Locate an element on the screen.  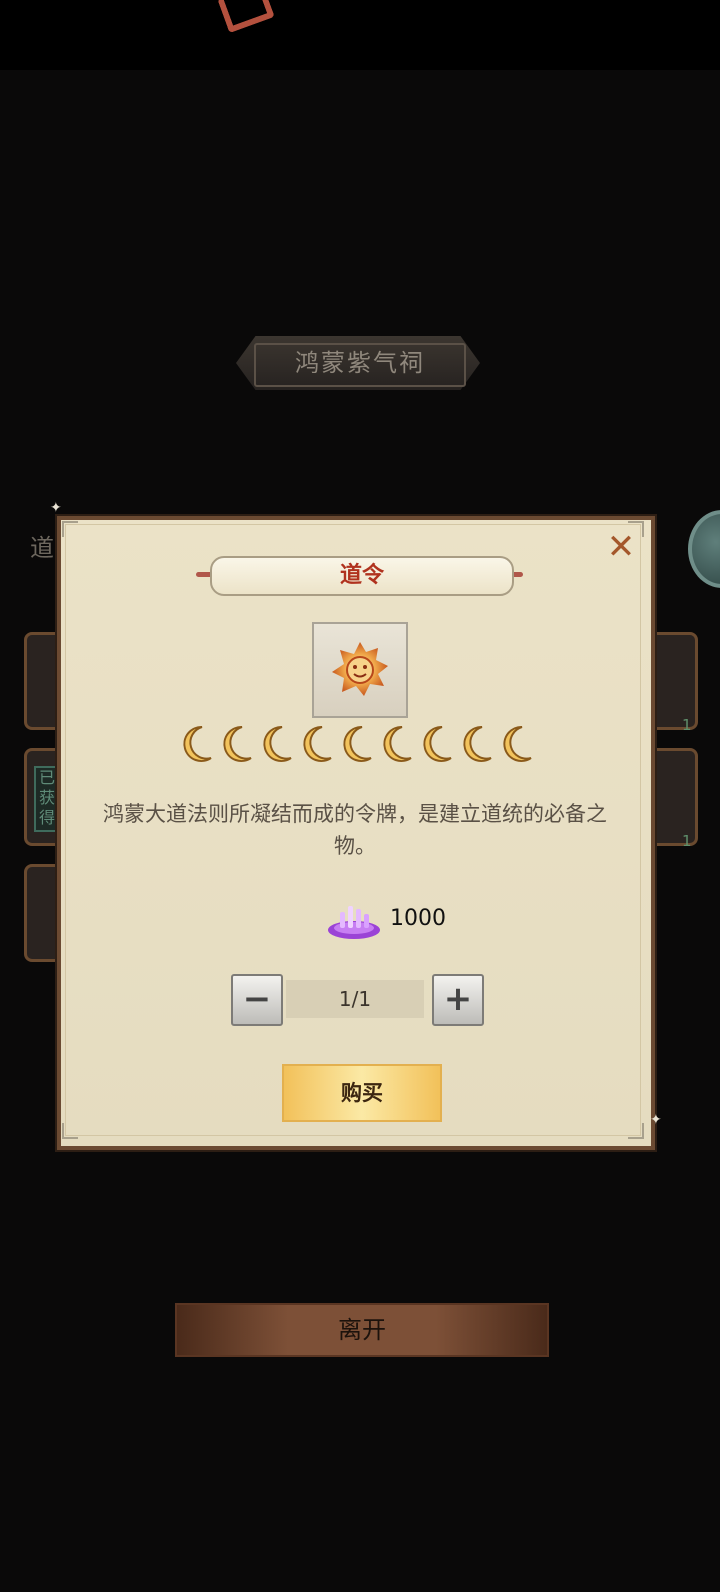
token-icon is located at coordinates (360, 669).